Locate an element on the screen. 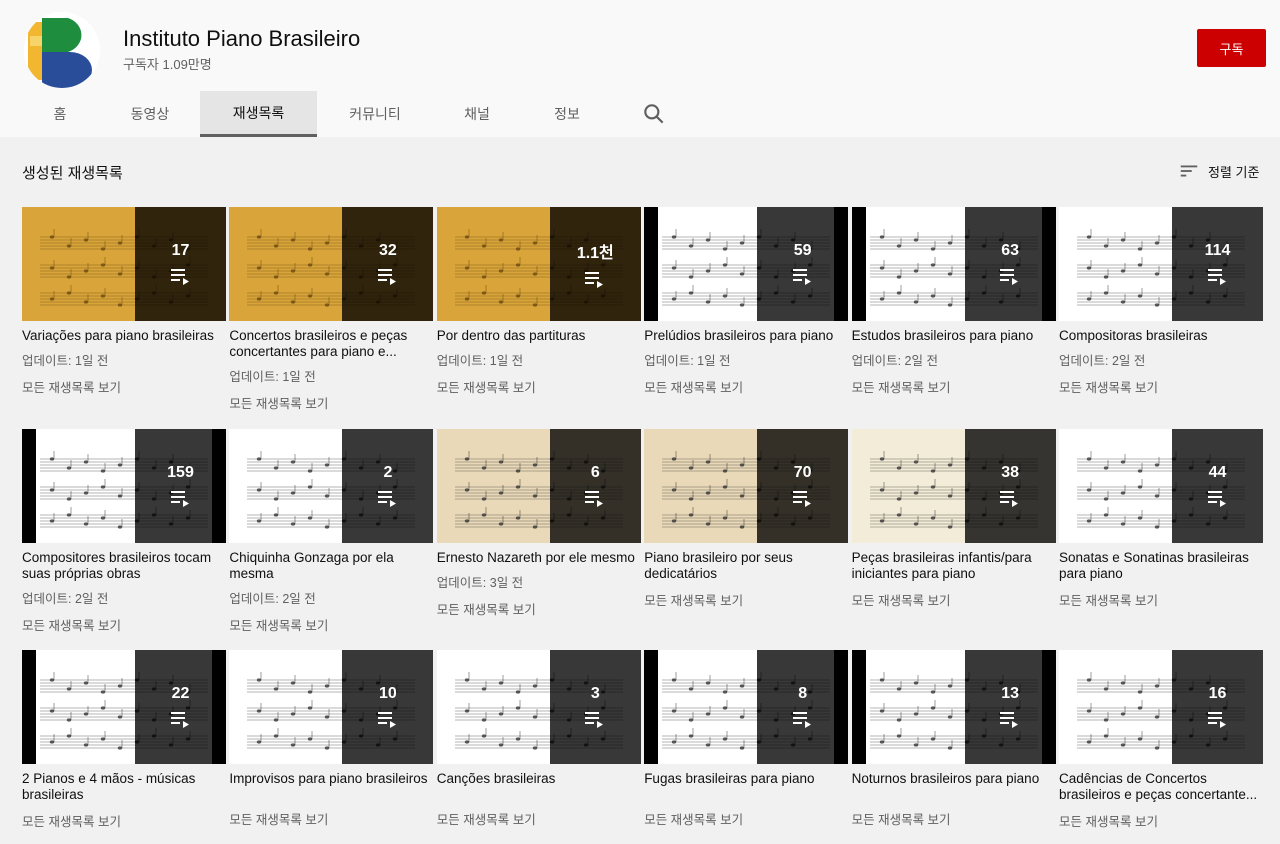  playlist-updated: 업데이트: 1일 전 is located at coordinates (480, 361).